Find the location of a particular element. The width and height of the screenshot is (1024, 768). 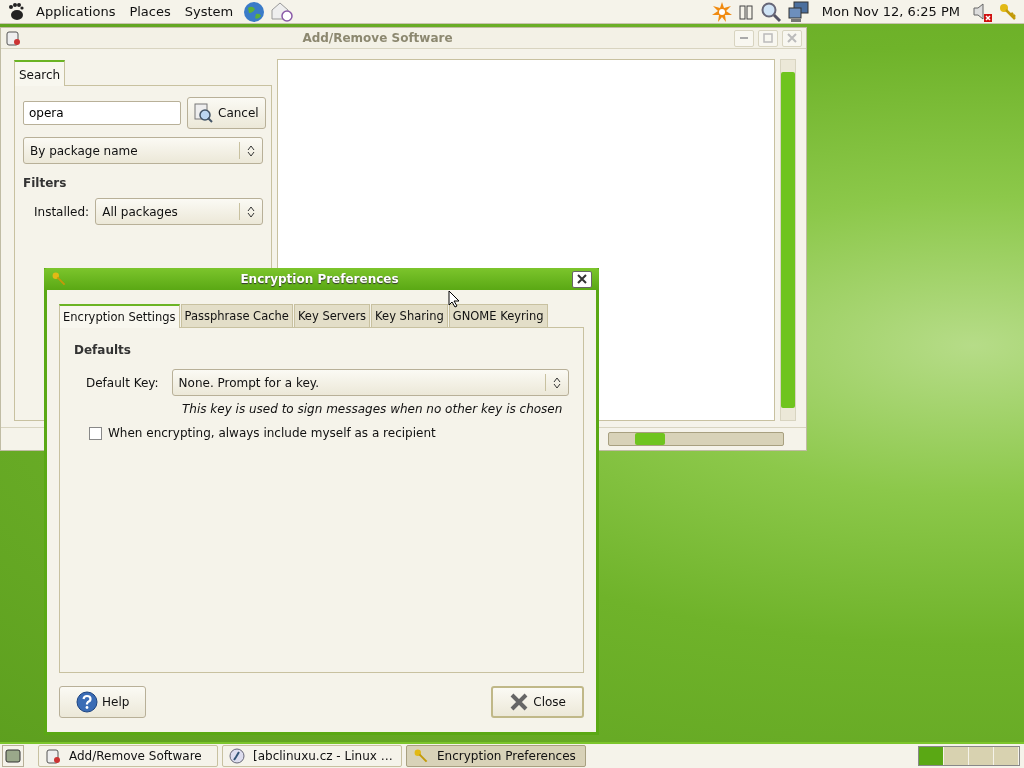

close-dialog-button: Close is located at coordinates (537, 702).